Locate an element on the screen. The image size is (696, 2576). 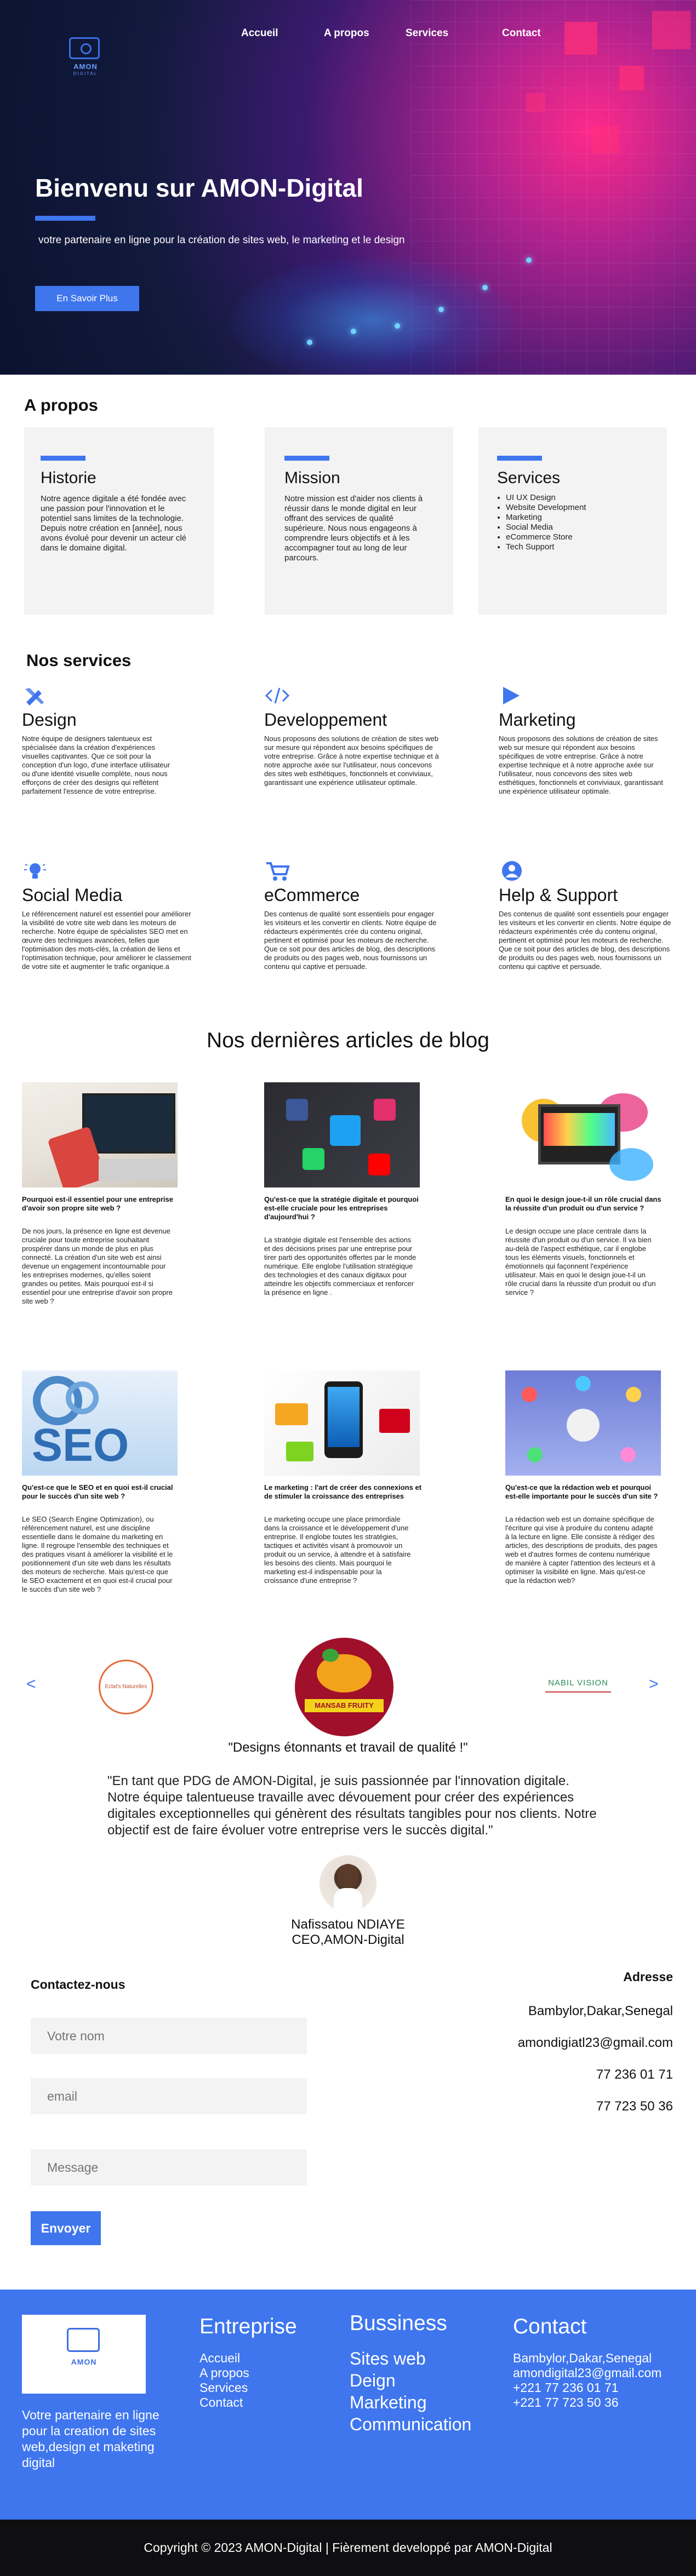
partner-logo-nabil: NABIL VISION is located at coordinates (578, 1686).